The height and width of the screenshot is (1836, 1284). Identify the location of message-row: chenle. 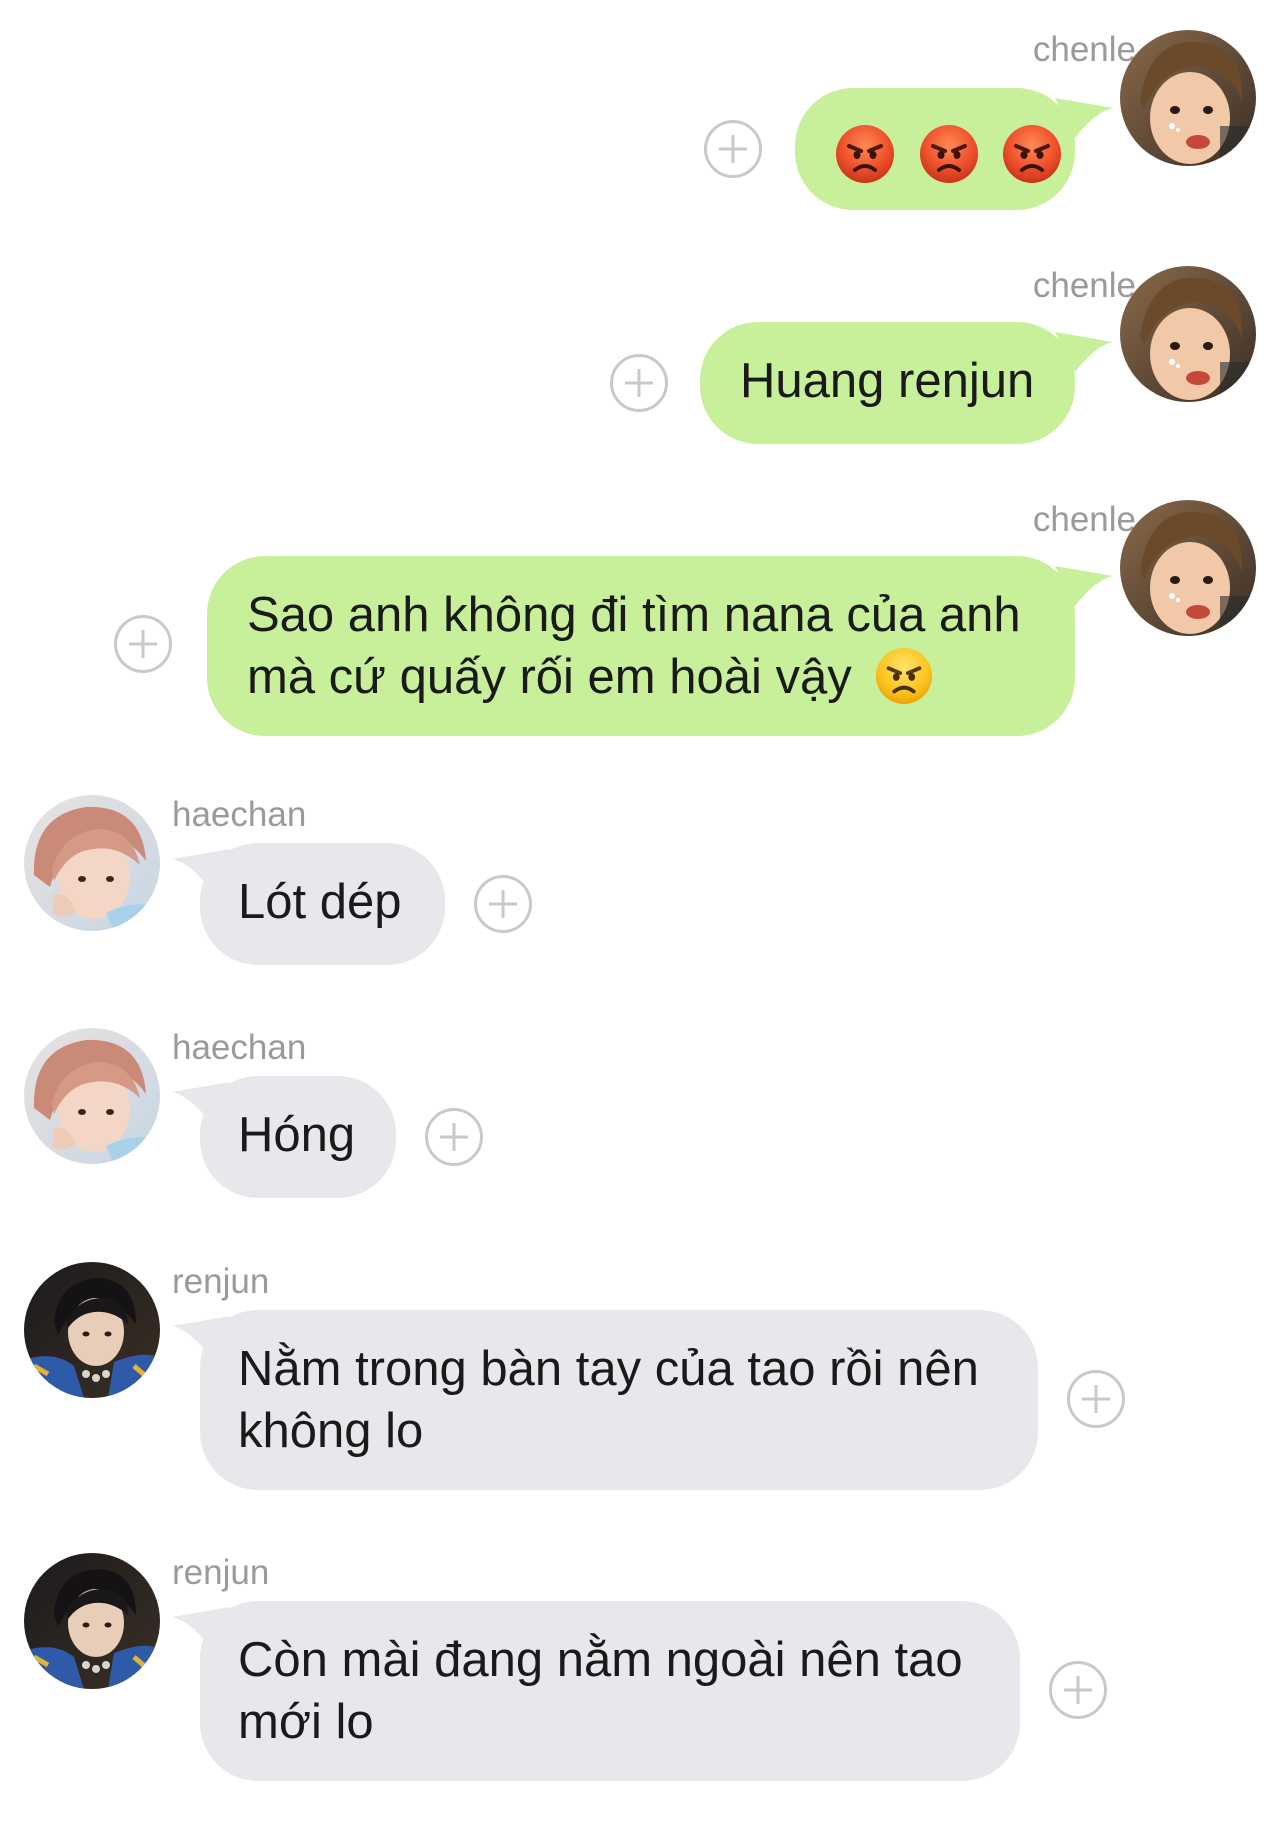
(642, 125).